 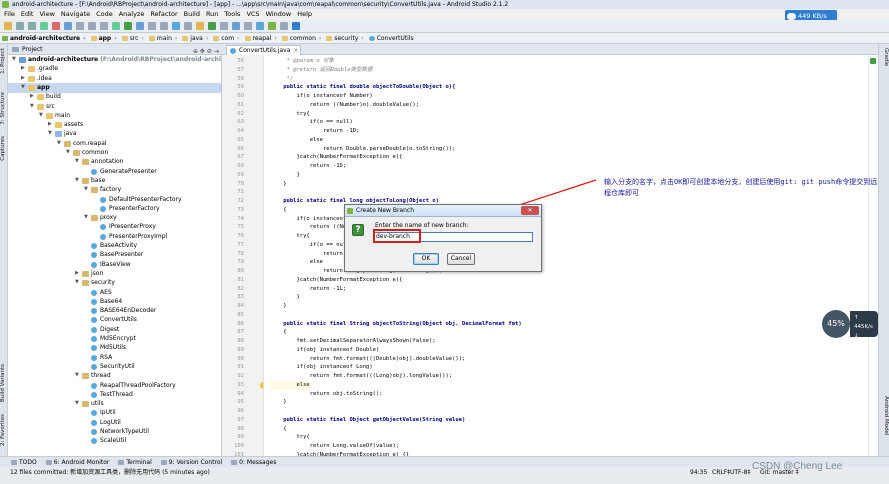 What do you see at coordinates (422, 225) in the screenshot?
I see `dialog-prompt: Enter the name of new branch:` at bounding box center [422, 225].